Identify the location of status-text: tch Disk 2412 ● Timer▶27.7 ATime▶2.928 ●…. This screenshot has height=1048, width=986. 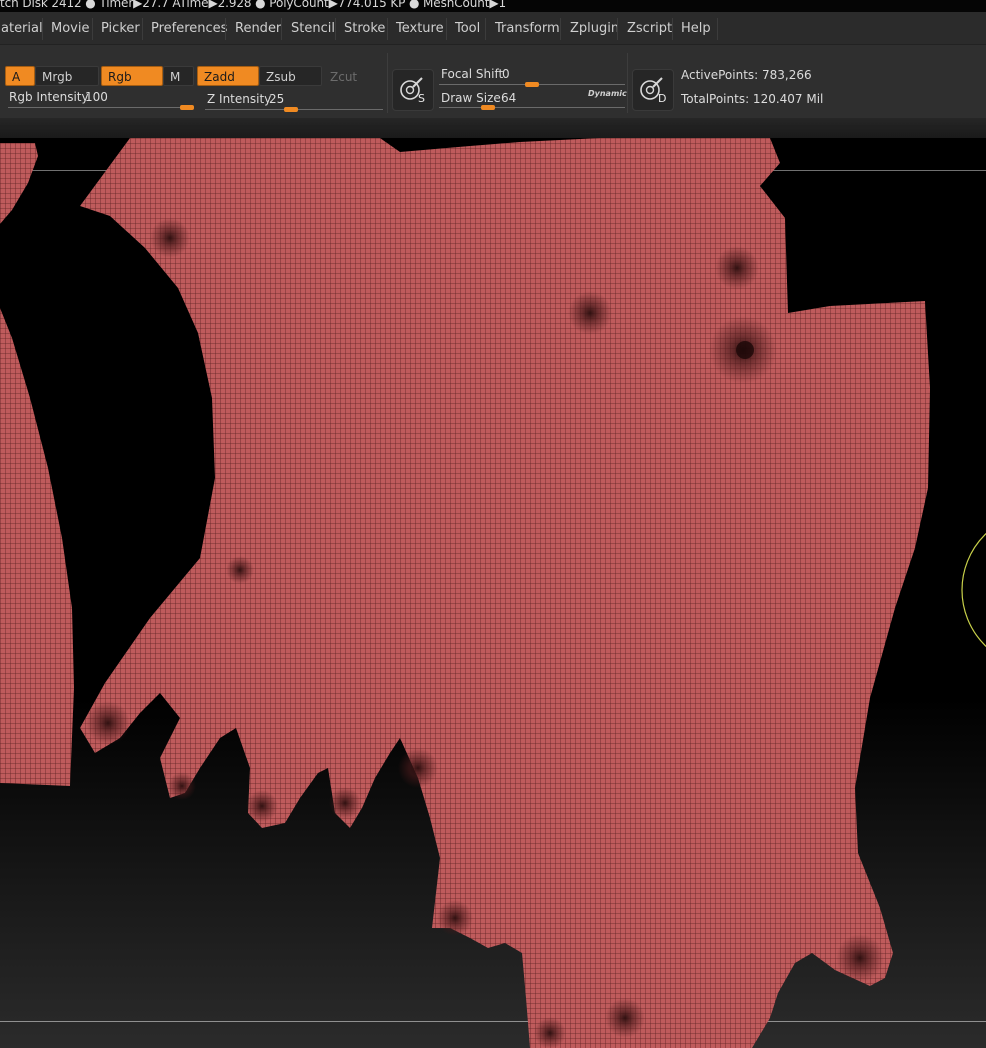
(253, 5).